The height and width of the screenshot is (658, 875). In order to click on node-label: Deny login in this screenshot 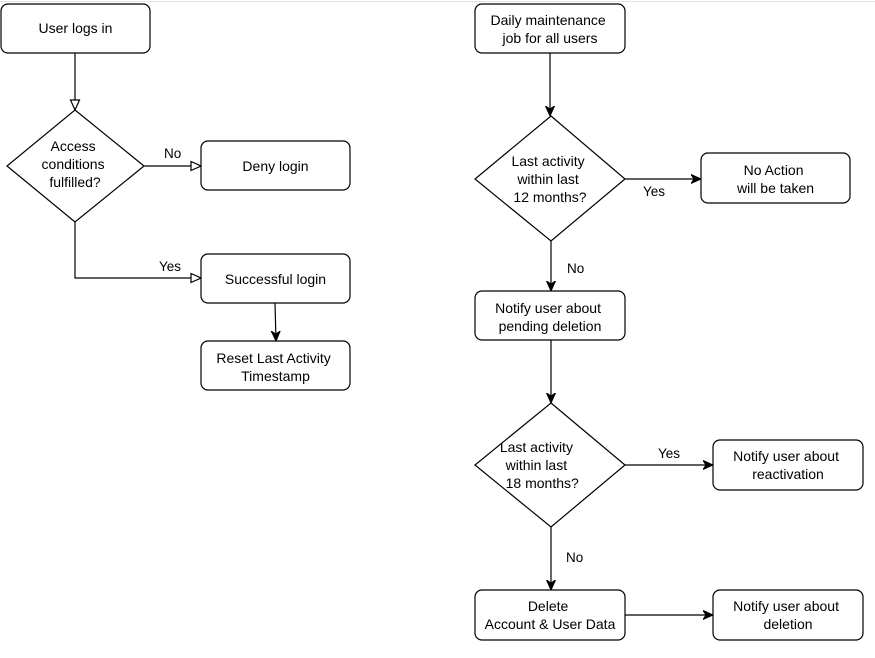, I will do `click(275, 166)`.